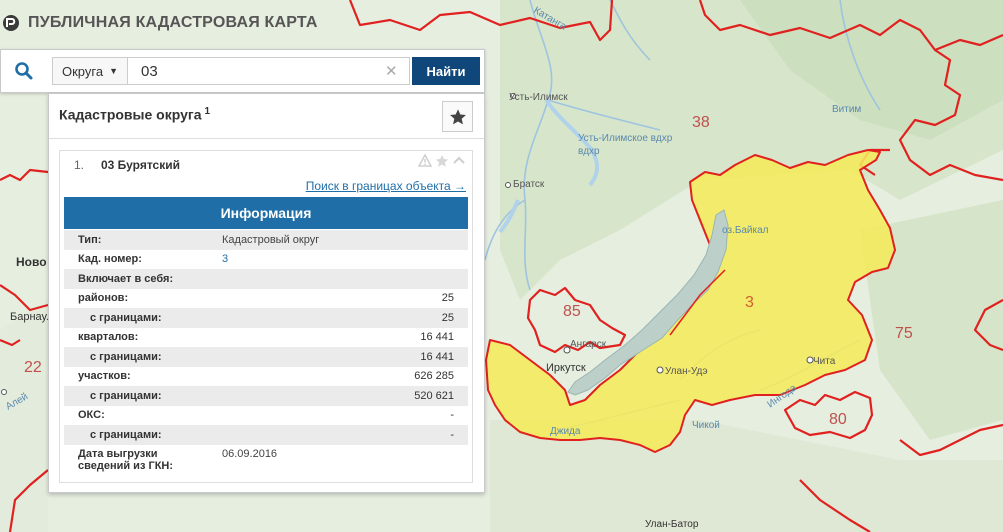  What do you see at coordinates (266, 435) in the screenshot?
I see `table-row: с границами: -` at bounding box center [266, 435].